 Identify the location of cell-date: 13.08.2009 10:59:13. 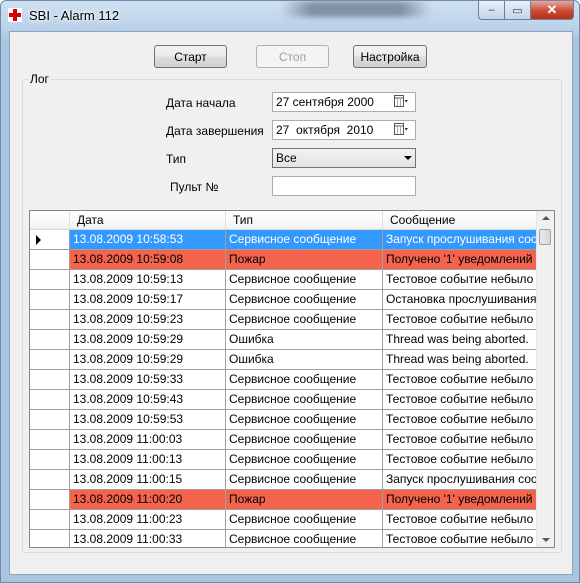
(148, 280).